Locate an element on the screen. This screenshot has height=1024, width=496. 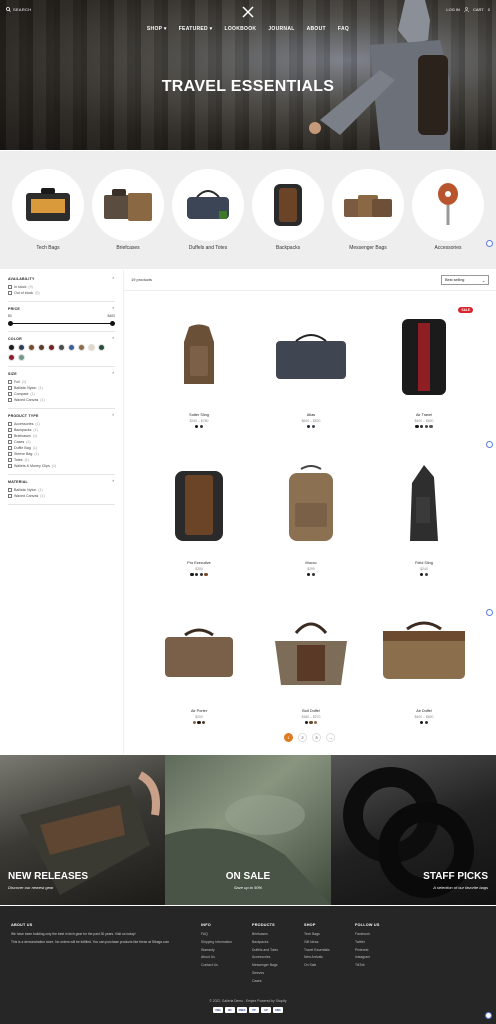
category-messenger-bags: Messenger Bags is located at coordinates (368, 210).